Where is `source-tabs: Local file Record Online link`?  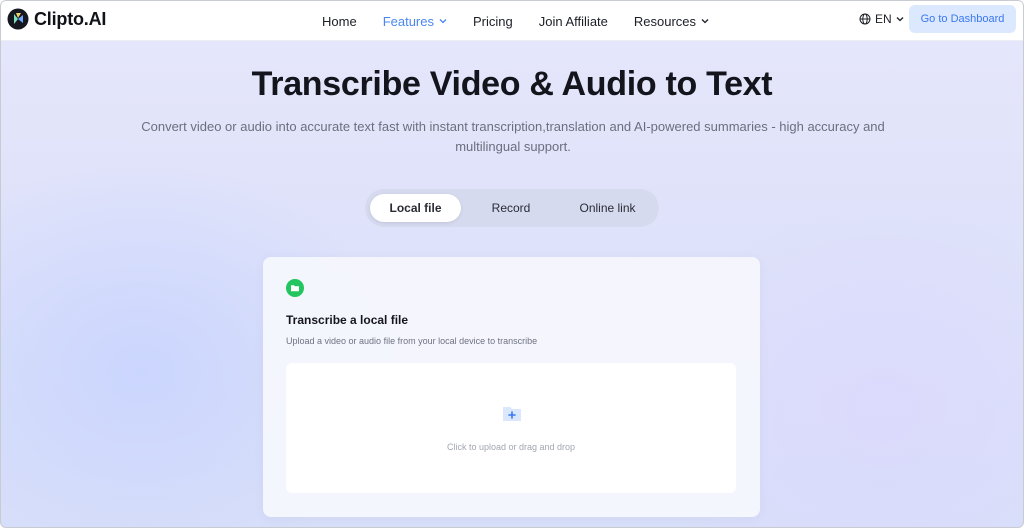
source-tabs: Local file Record Online link is located at coordinates (512, 208).